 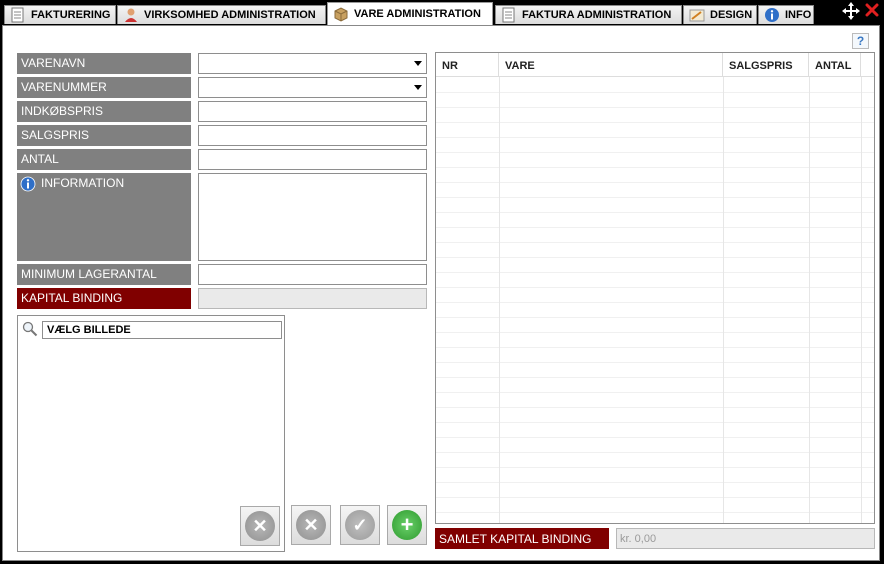 What do you see at coordinates (151, 433) in the screenshot?
I see `image-panel: VÆLG BILLEDE ✕` at bounding box center [151, 433].